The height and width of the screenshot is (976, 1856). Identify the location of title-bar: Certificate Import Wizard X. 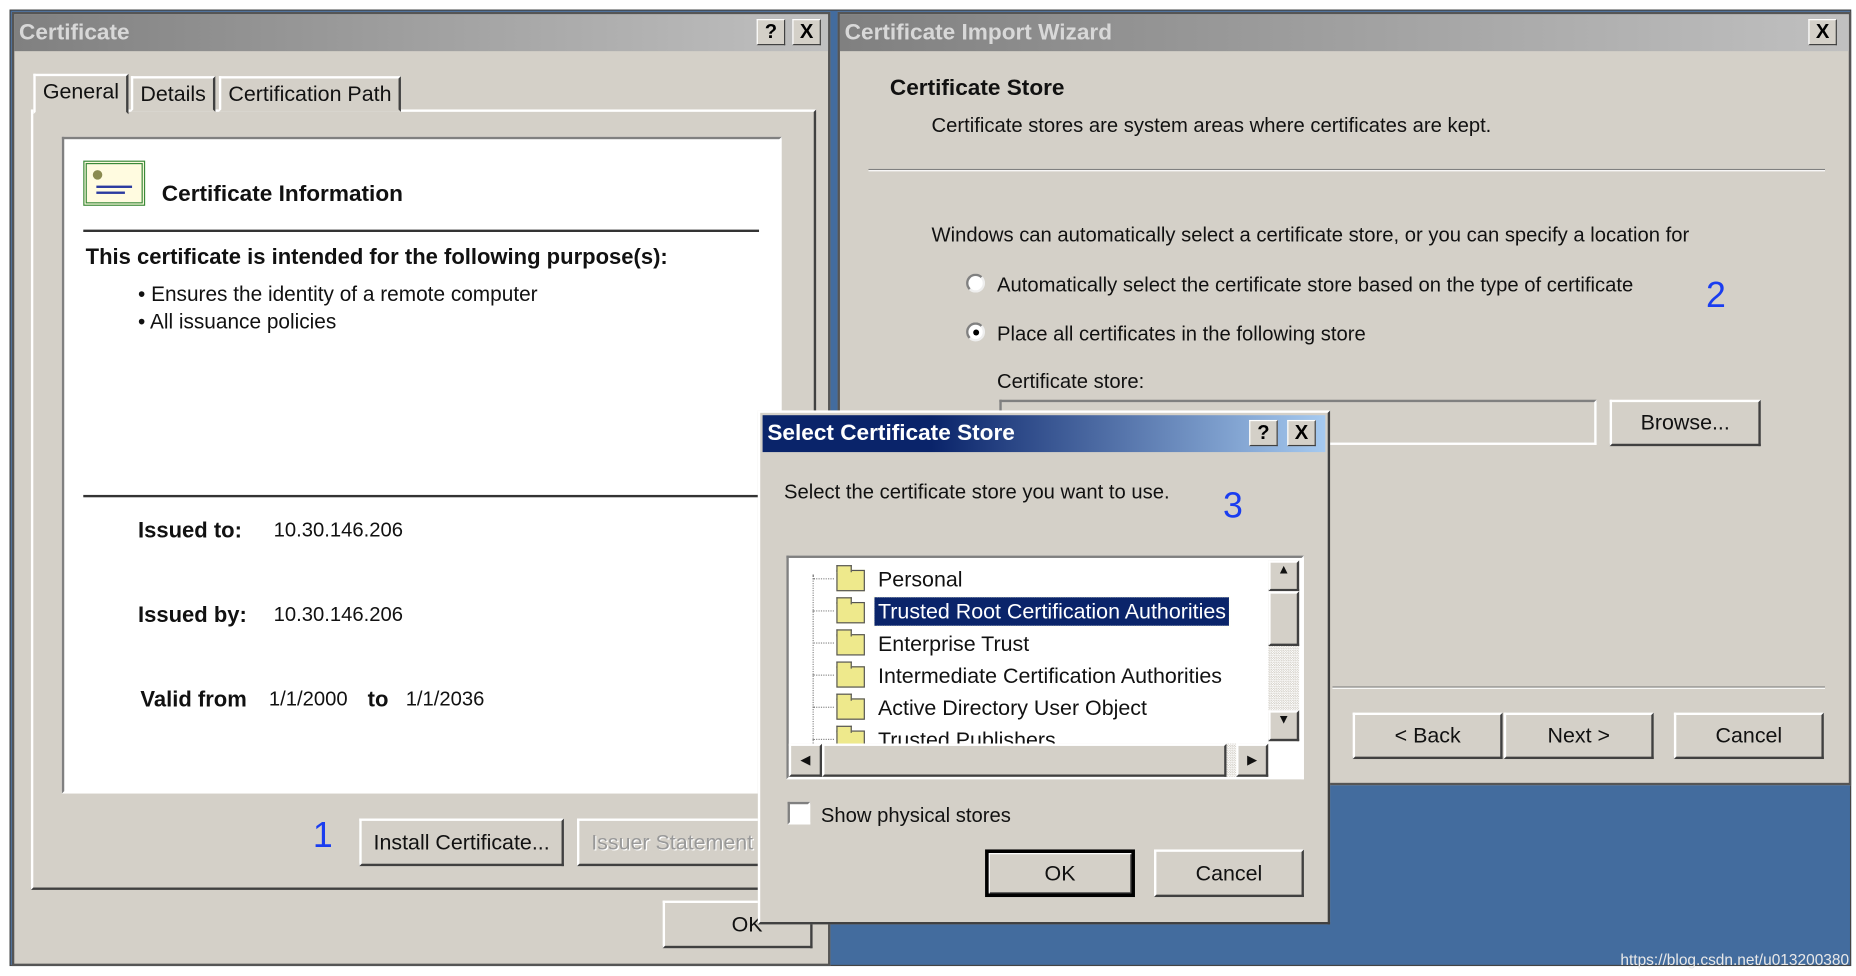
(1344, 33).